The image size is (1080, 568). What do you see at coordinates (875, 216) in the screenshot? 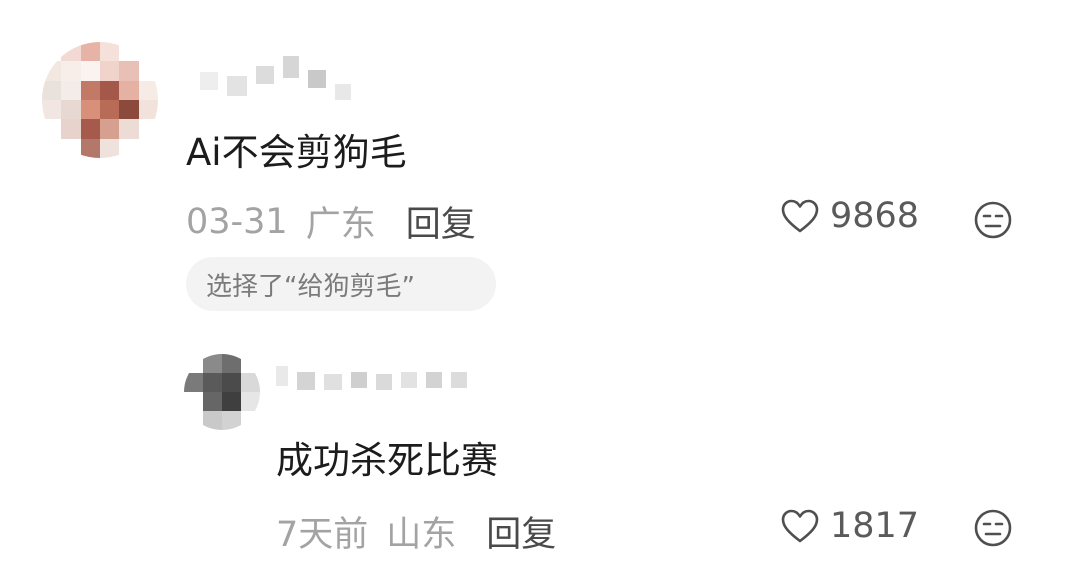
I see `like-count: 9868` at bounding box center [875, 216].